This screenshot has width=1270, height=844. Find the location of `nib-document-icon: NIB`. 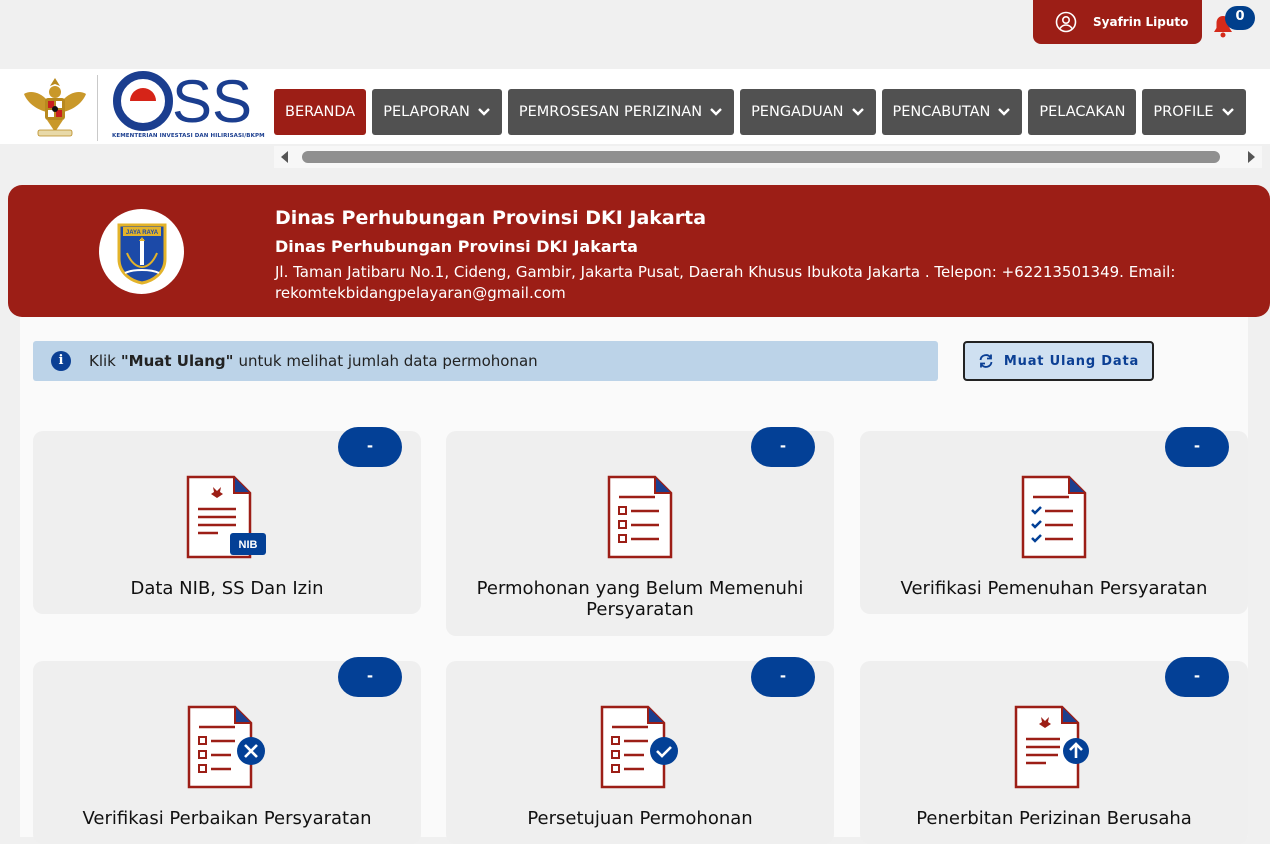

nib-document-icon: NIB is located at coordinates (226, 517).